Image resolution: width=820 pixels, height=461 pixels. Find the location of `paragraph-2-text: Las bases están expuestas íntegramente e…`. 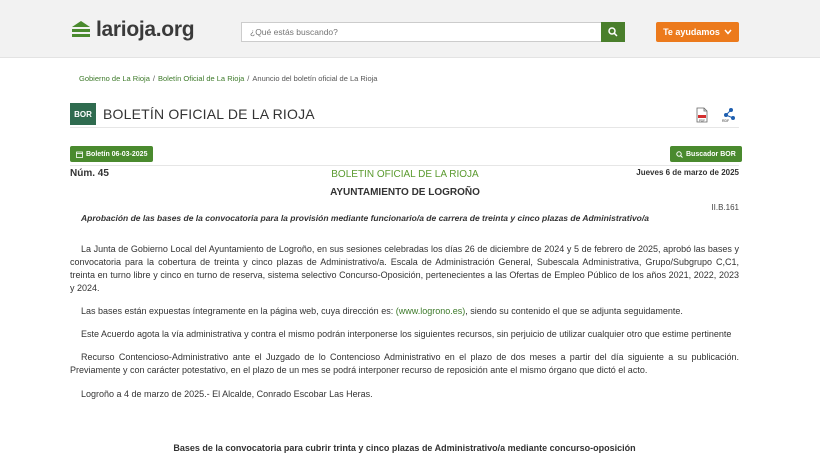

paragraph-2-text: Las bases están expuestas íntegramente e… is located at coordinates (238, 311).